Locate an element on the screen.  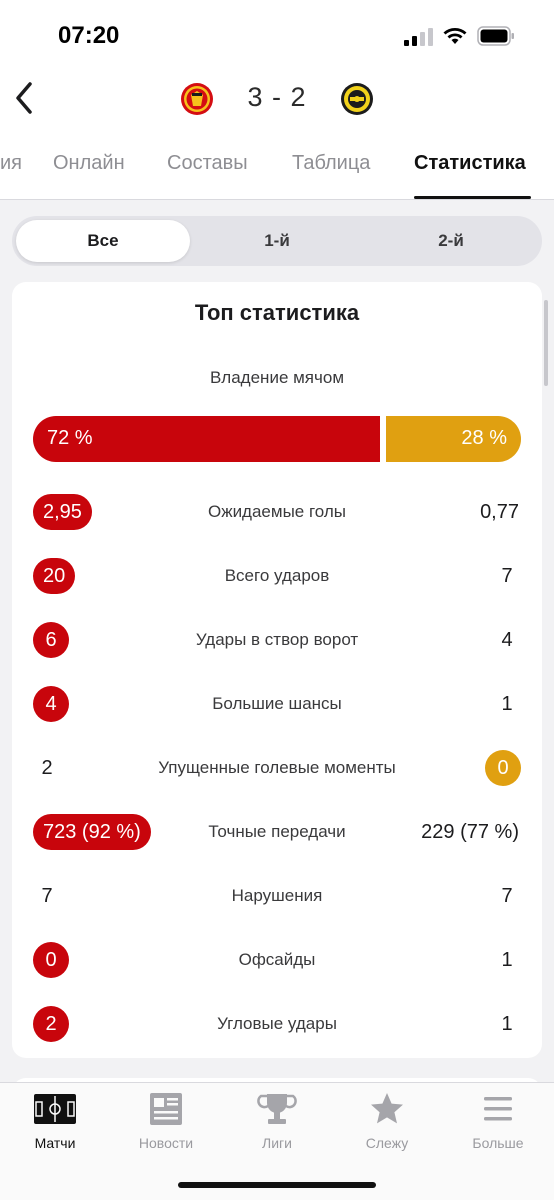
stat-away-cell: 4 is located at coordinates (503, 640).